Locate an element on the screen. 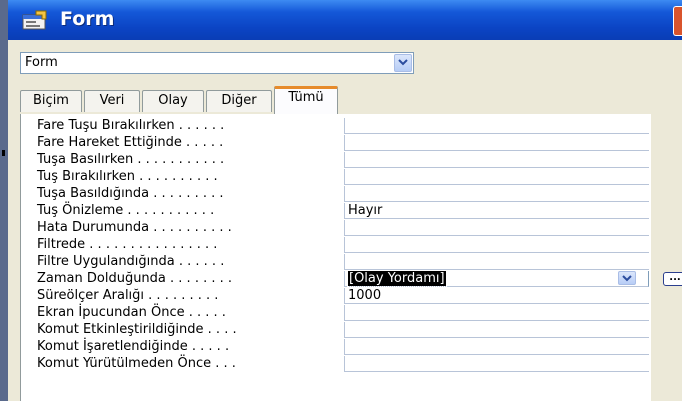 This screenshot has width=682, height=401. property-label: Komut Etkinleştirildiğinde . . . . is located at coordinates (137, 329).